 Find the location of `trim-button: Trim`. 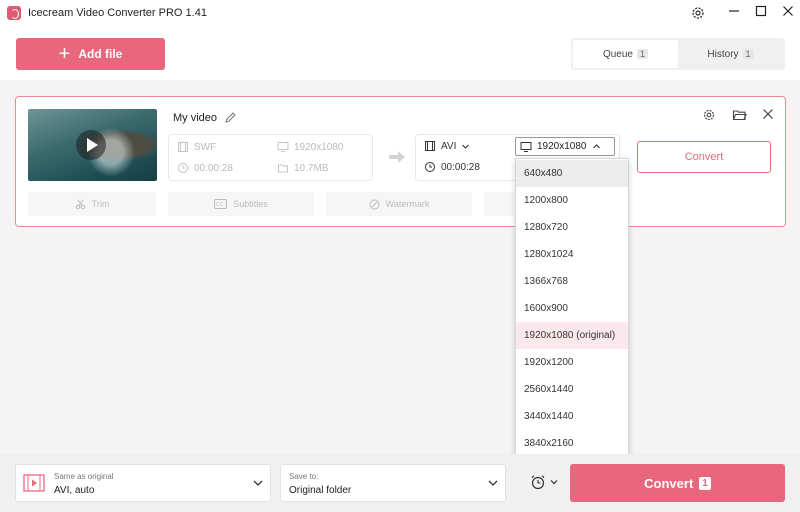

trim-button: Trim is located at coordinates (92, 204).